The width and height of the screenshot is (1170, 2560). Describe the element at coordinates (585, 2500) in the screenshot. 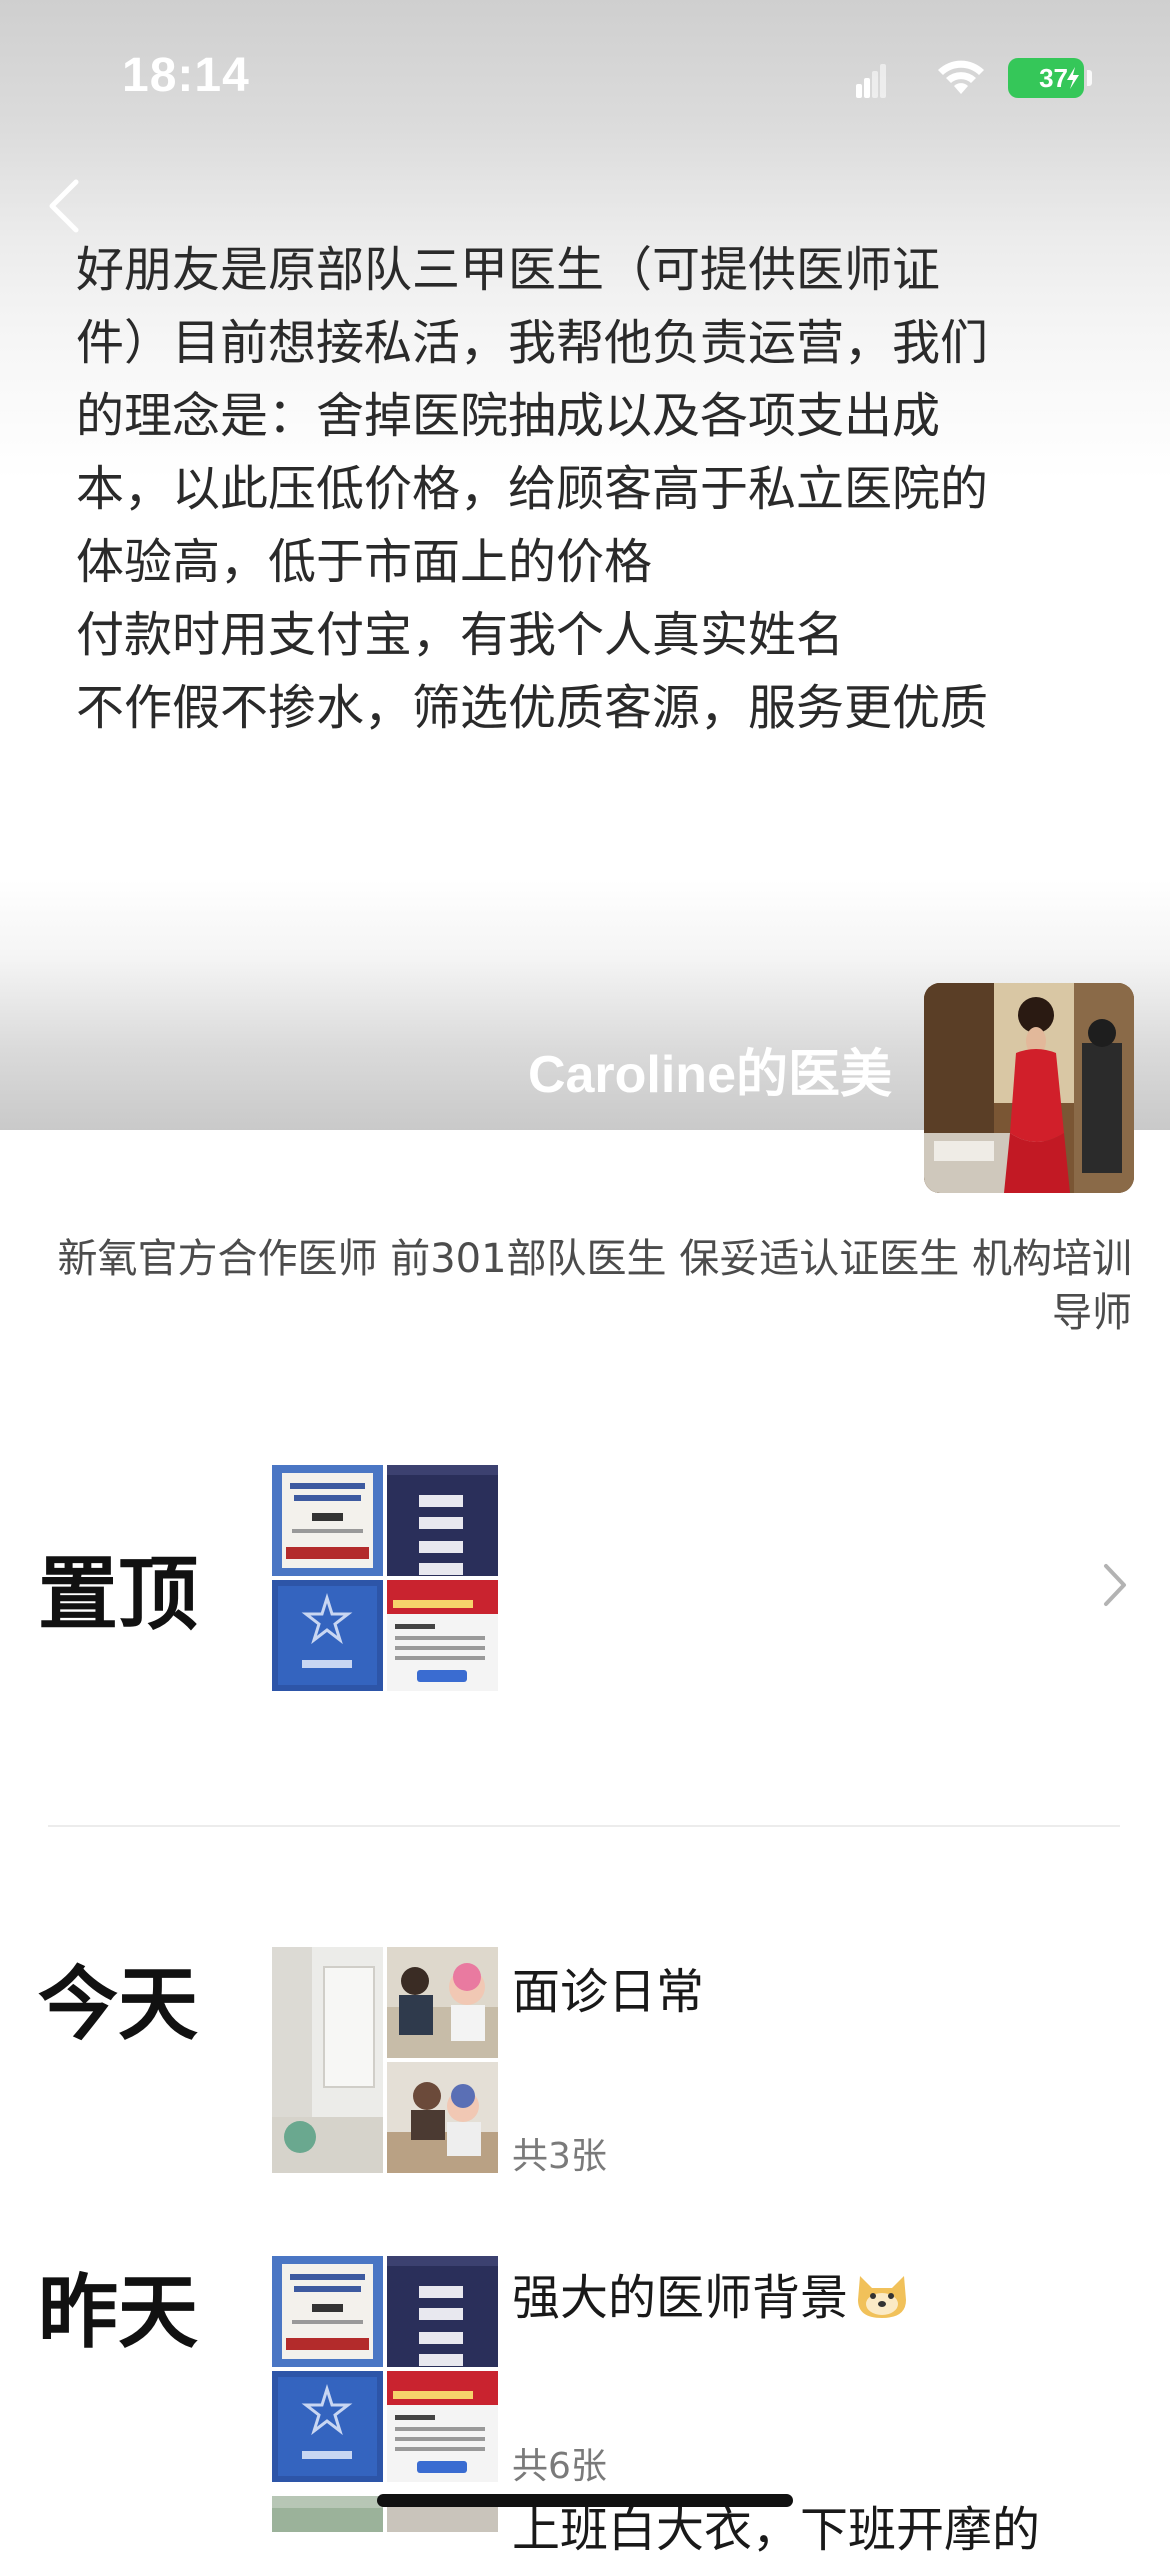

I see `home-indicator` at that location.